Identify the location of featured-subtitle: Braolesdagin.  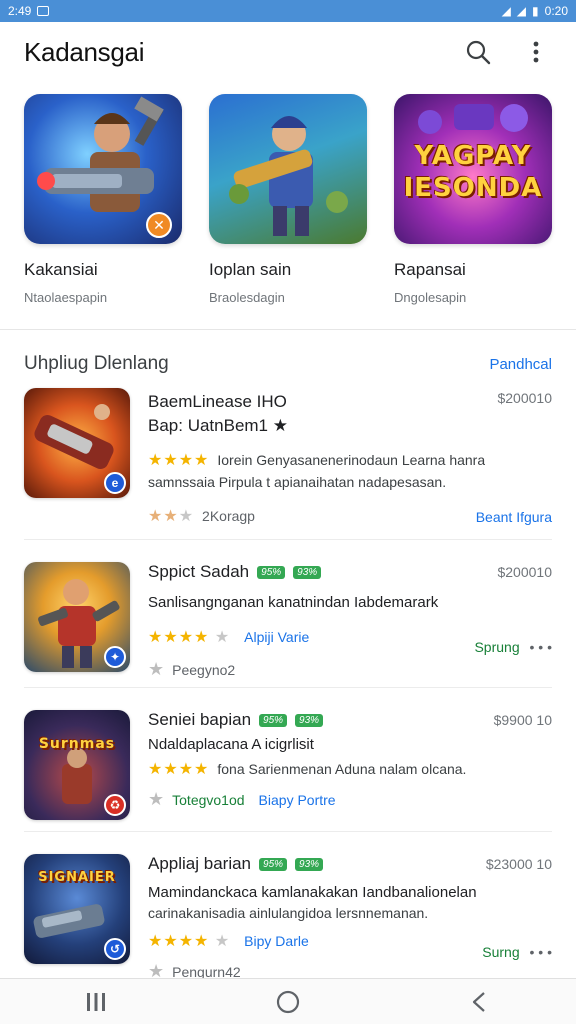
(247, 297).